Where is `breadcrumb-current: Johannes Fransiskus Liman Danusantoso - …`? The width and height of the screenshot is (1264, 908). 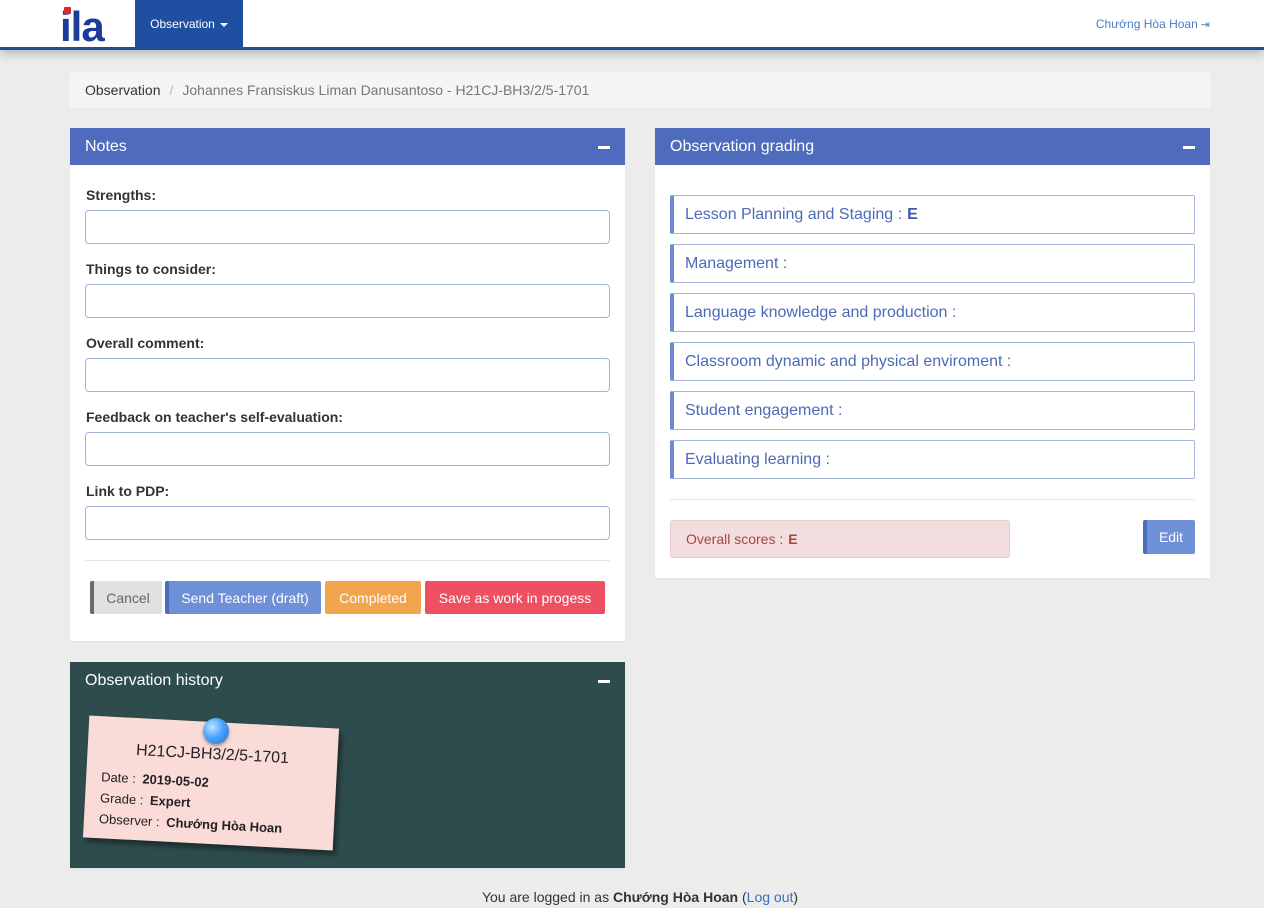 breadcrumb-current: Johannes Fransiskus Liman Danusantoso - … is located at coordinates (386, 90).